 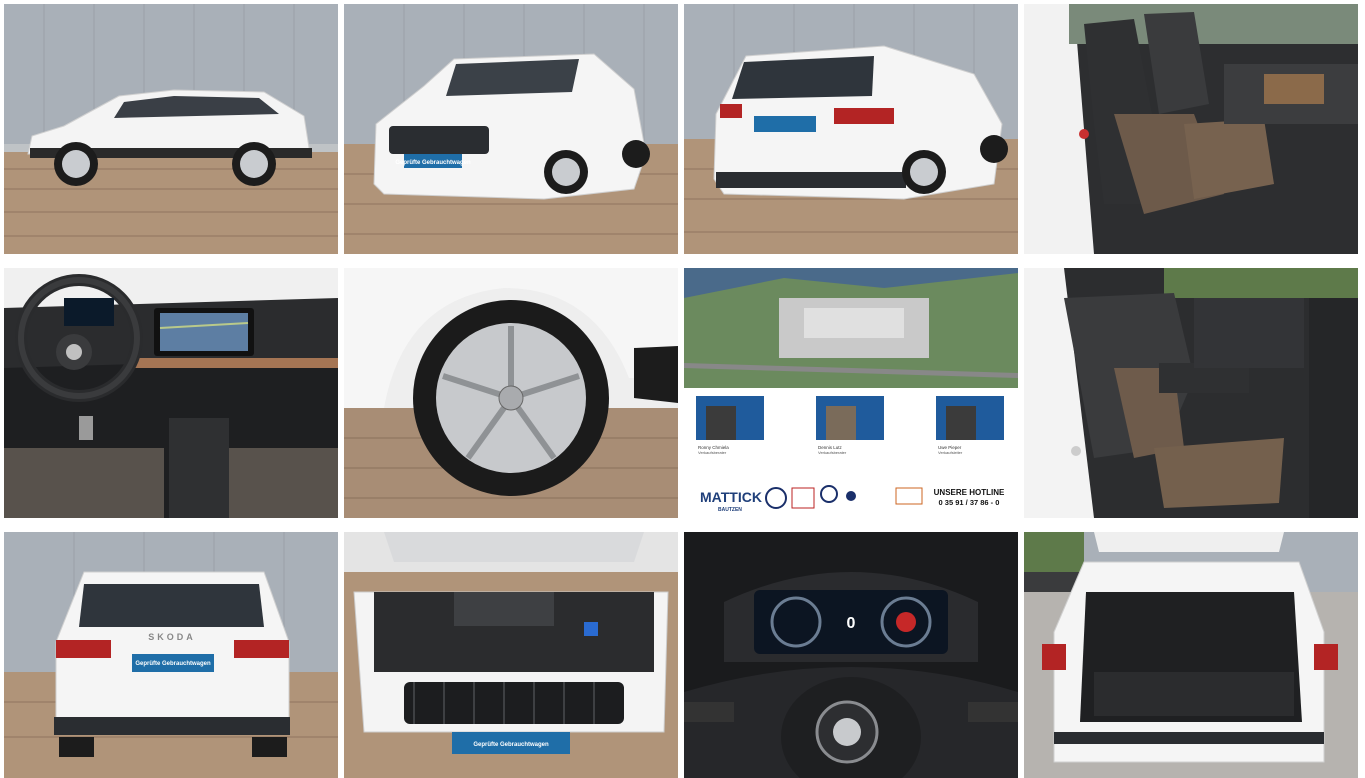 I want to click on gallery-photo-front-three-quarter: Geprüfte Gebrauchtwagen, so click(x=511, y=129).